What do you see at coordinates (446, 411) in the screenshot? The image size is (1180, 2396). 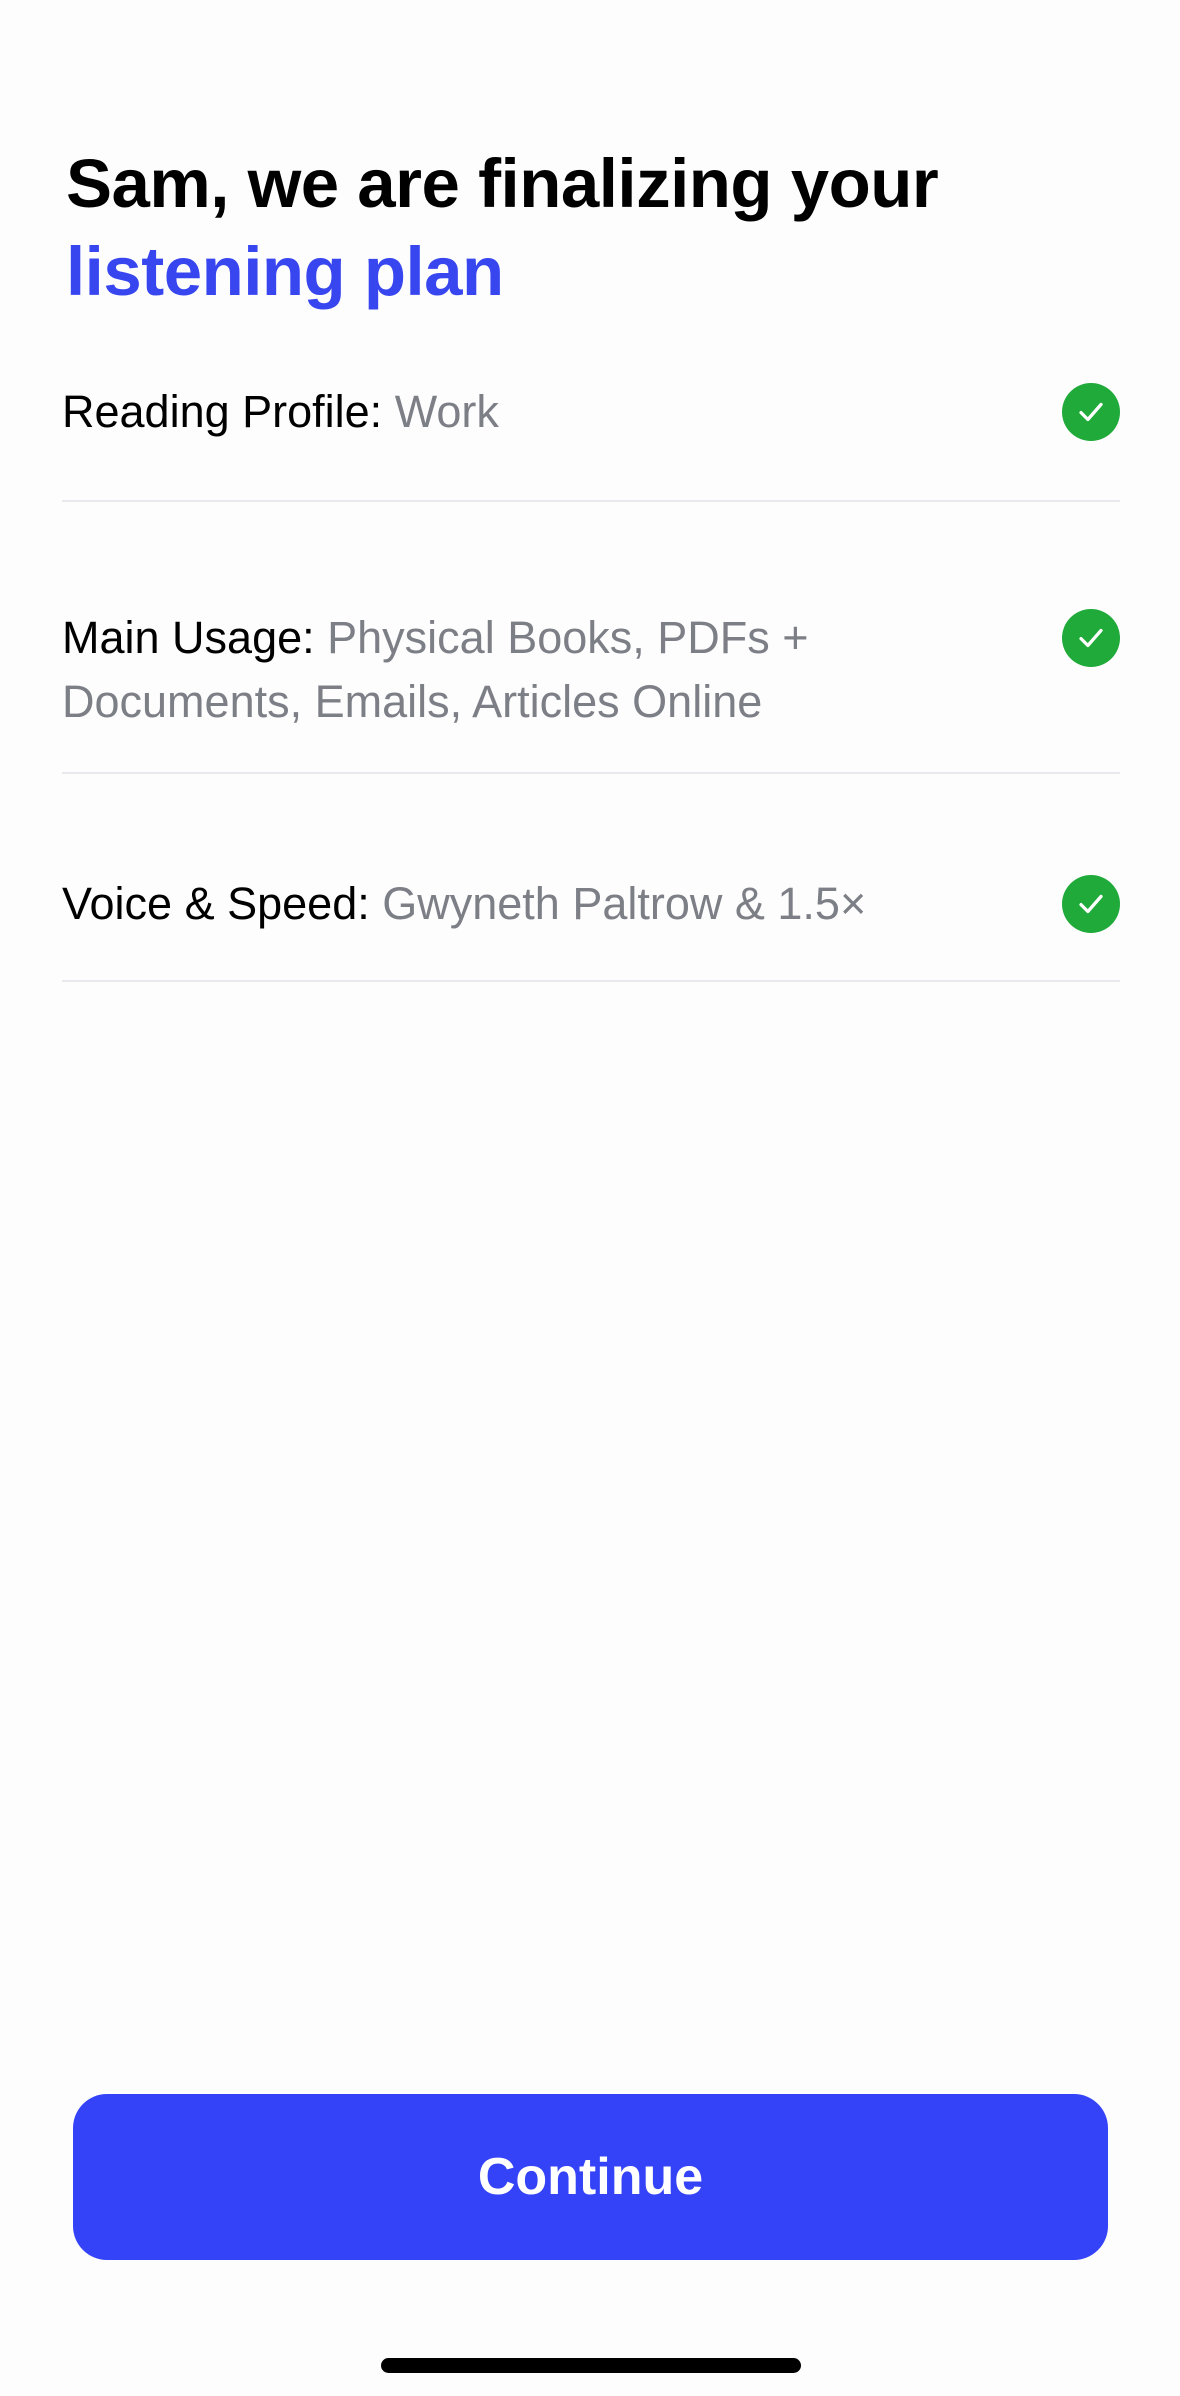 I see `summary-value: Work` at bounding box center [446, 411].